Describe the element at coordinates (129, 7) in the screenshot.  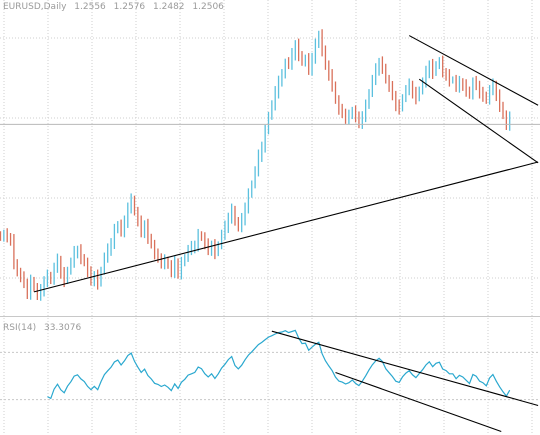
I see `high-value: 1.2576` at that location.